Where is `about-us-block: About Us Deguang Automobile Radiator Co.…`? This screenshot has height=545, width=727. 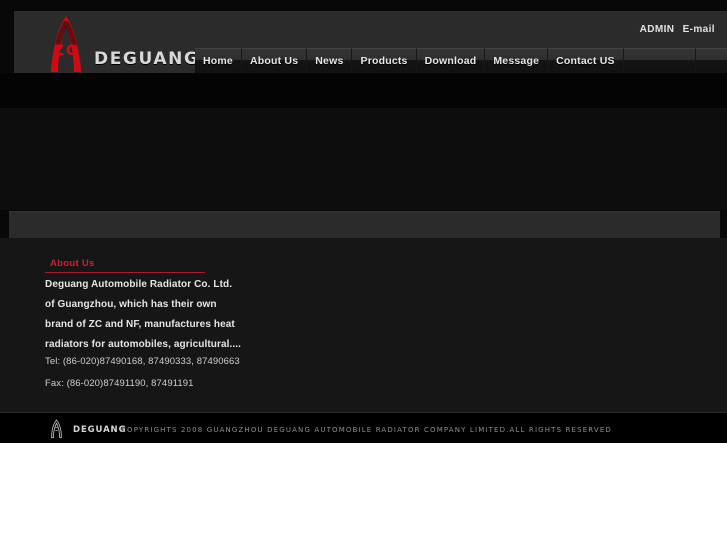
about-us-block: About Us Deguang Automobile Radiator Co.… is located at coordinates (165, 308).